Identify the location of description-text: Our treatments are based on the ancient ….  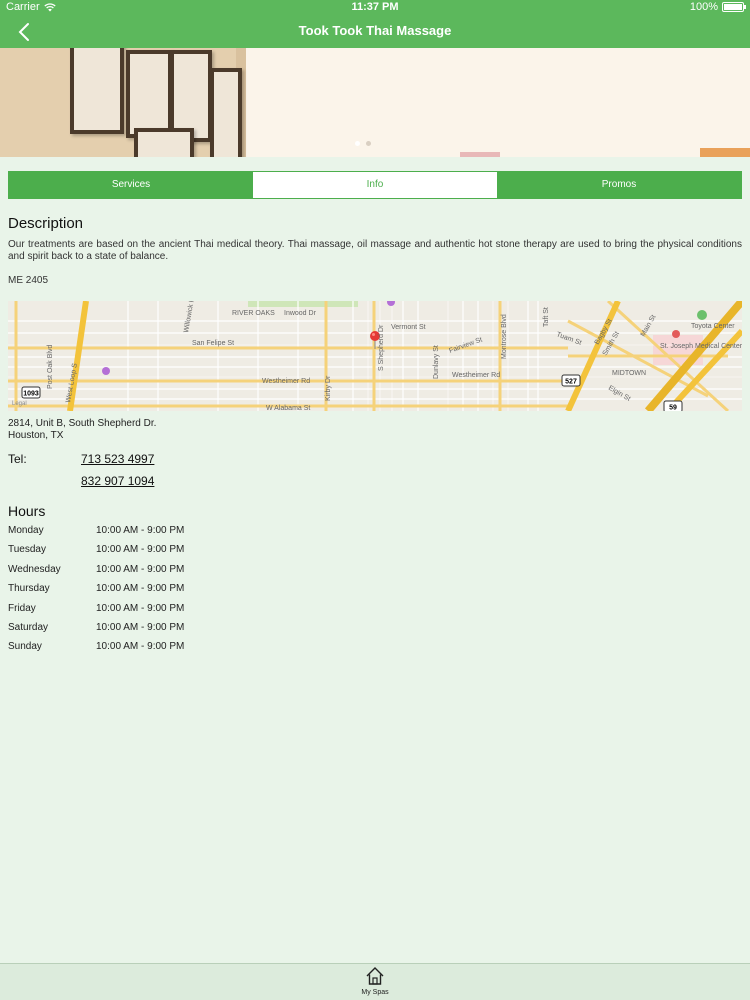
(375, 250).